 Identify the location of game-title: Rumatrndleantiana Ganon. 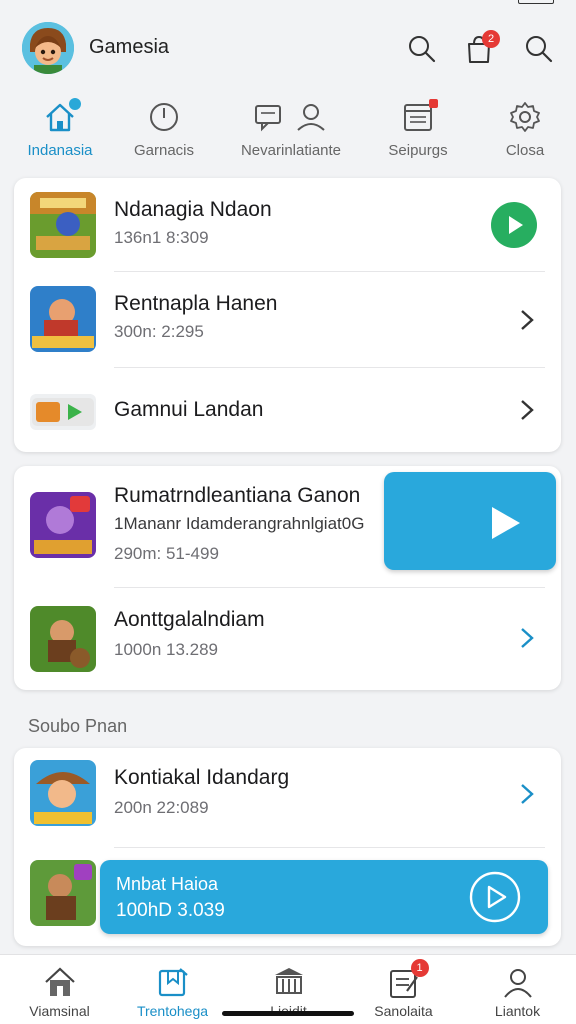
(237, 495).